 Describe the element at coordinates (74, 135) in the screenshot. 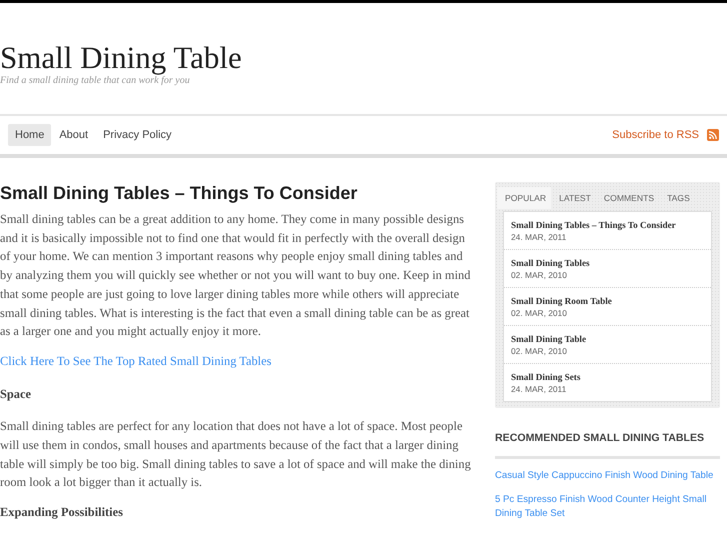

I see `nav-link: About` at that location.